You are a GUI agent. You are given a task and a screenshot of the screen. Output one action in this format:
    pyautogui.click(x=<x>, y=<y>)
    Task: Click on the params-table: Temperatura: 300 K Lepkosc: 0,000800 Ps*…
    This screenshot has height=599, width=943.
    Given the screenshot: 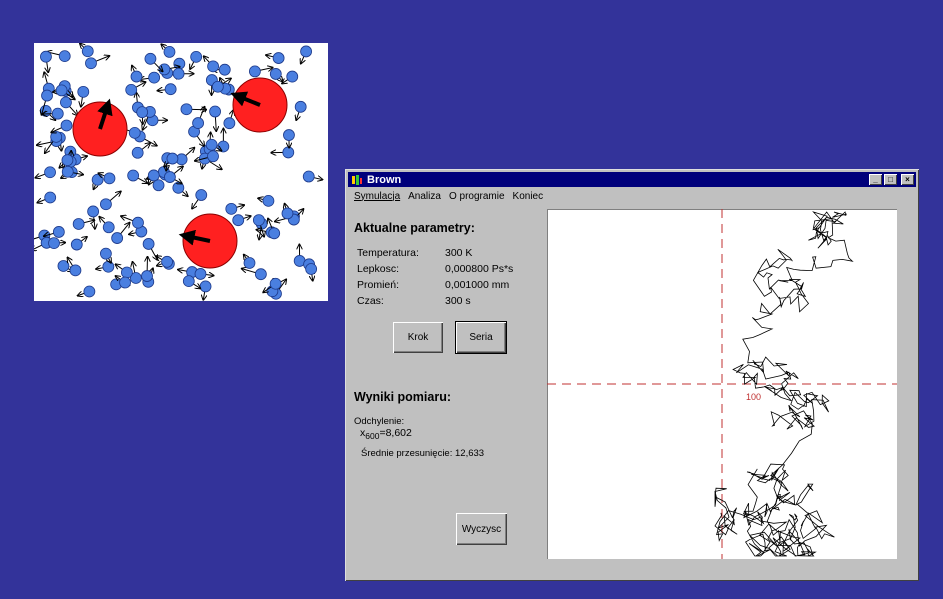 What is the action you would take?
    pyautogui.click(x=435, y=277)
    